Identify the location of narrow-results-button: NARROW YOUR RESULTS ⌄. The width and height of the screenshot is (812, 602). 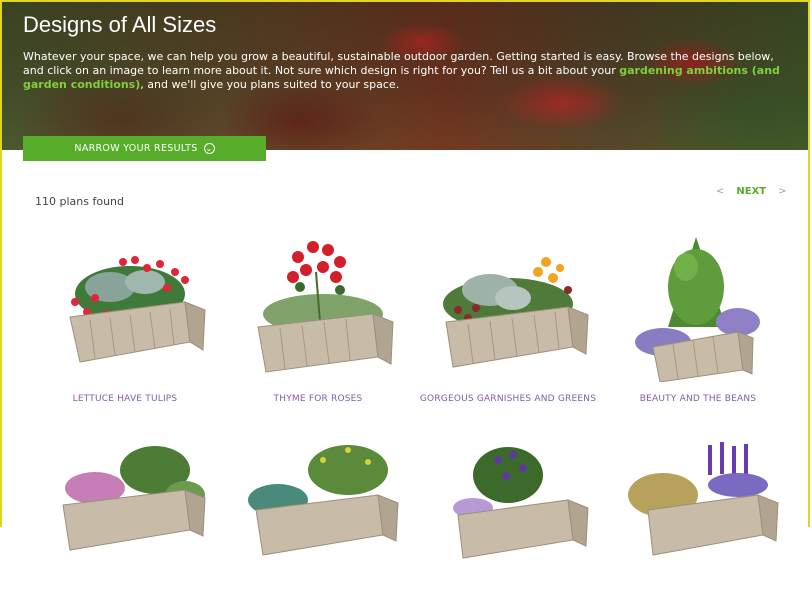
(144, 148).